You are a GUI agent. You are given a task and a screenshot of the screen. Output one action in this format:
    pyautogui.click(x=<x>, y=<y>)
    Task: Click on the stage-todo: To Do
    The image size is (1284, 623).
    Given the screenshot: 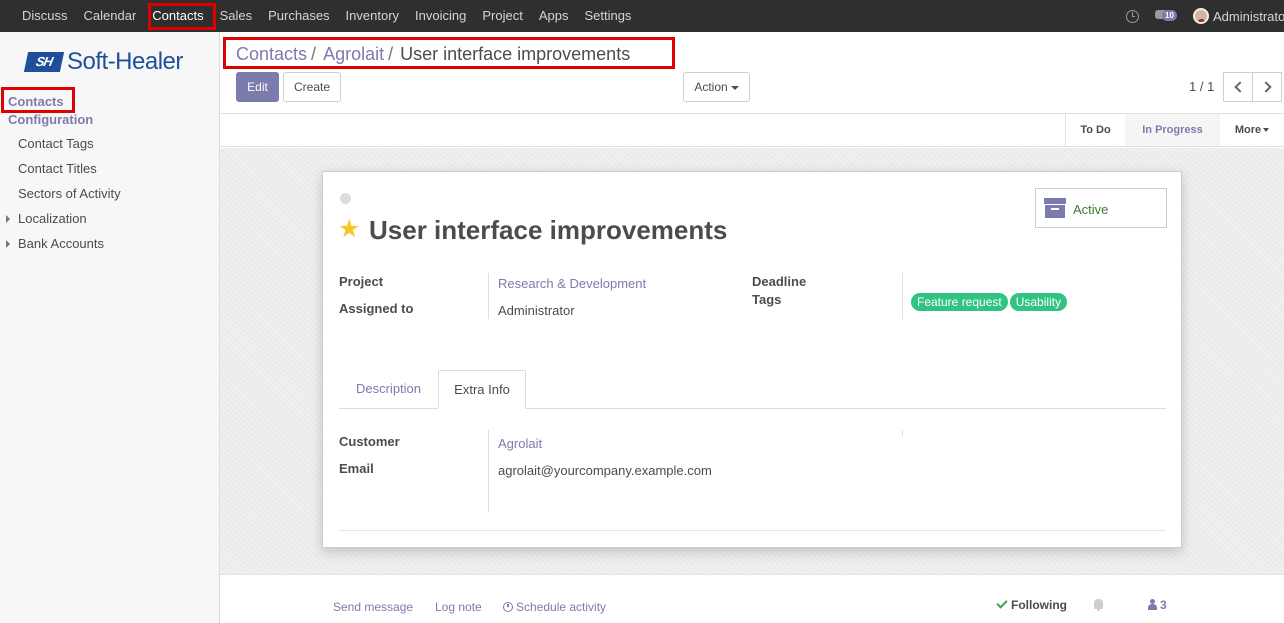 What is the action you would take?
    pyautogui.click(x=1095, y=130)
    